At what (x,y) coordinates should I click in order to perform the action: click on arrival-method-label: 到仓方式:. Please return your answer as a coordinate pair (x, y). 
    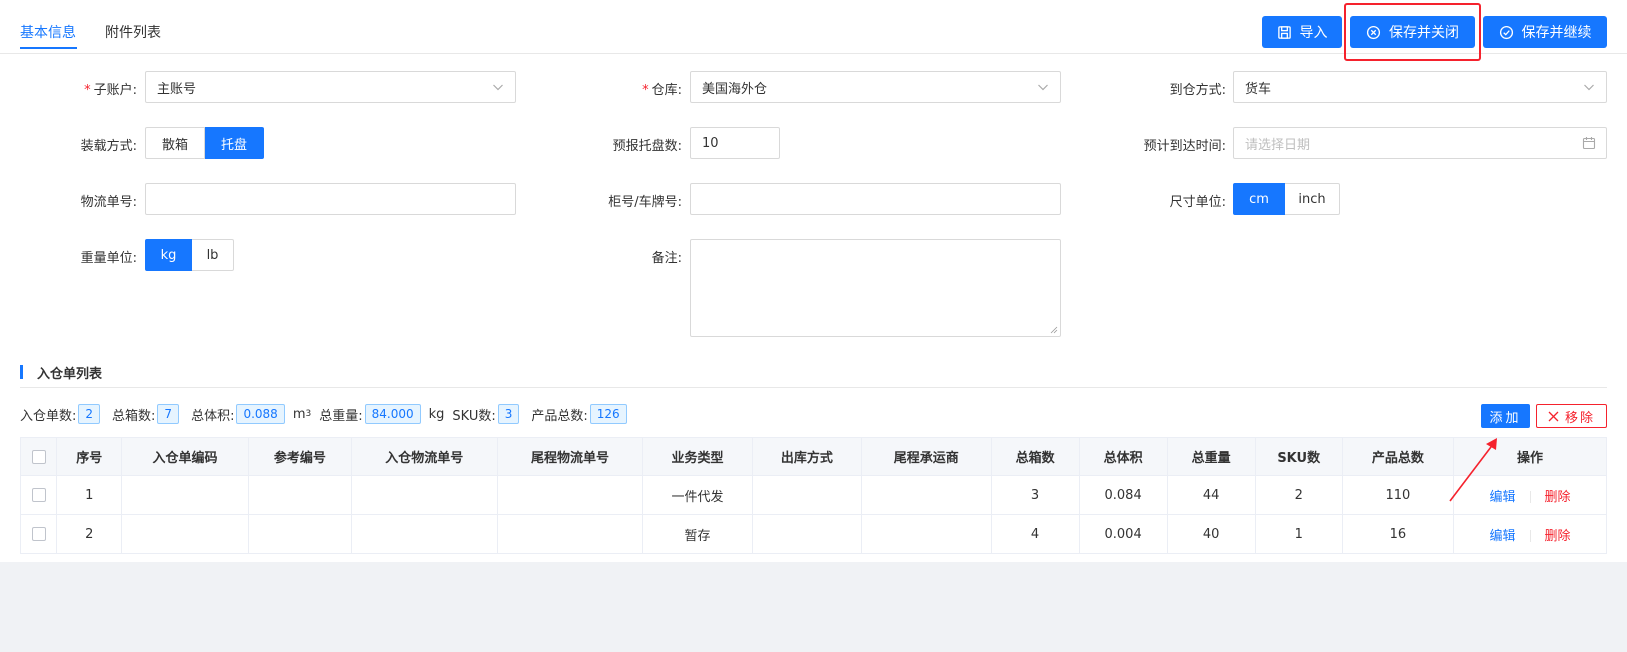
    Looking at the image, I should click on (1197, 90).